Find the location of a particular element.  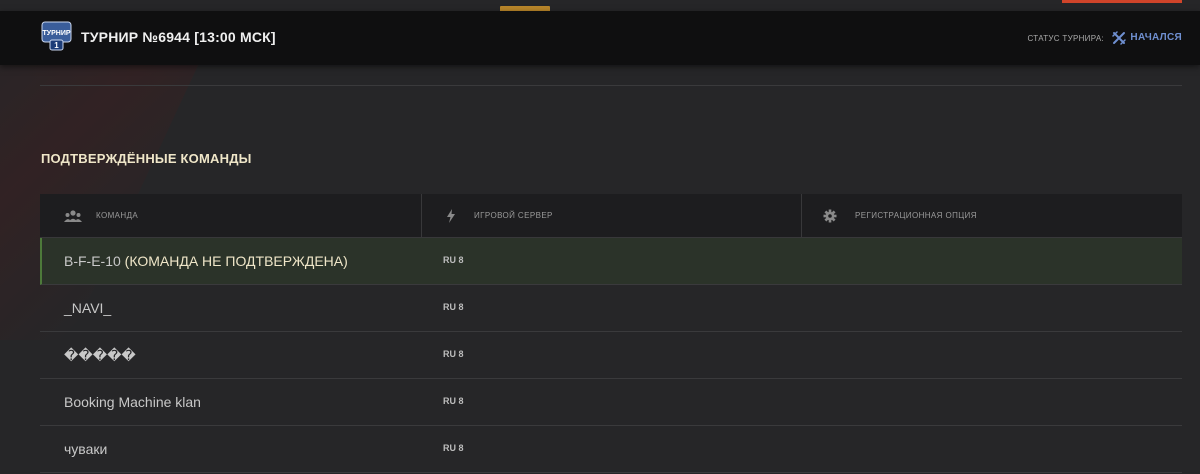

column-server-label: ИГРОВОЙ СЕРВЕР is located at coordinates (513, 215).